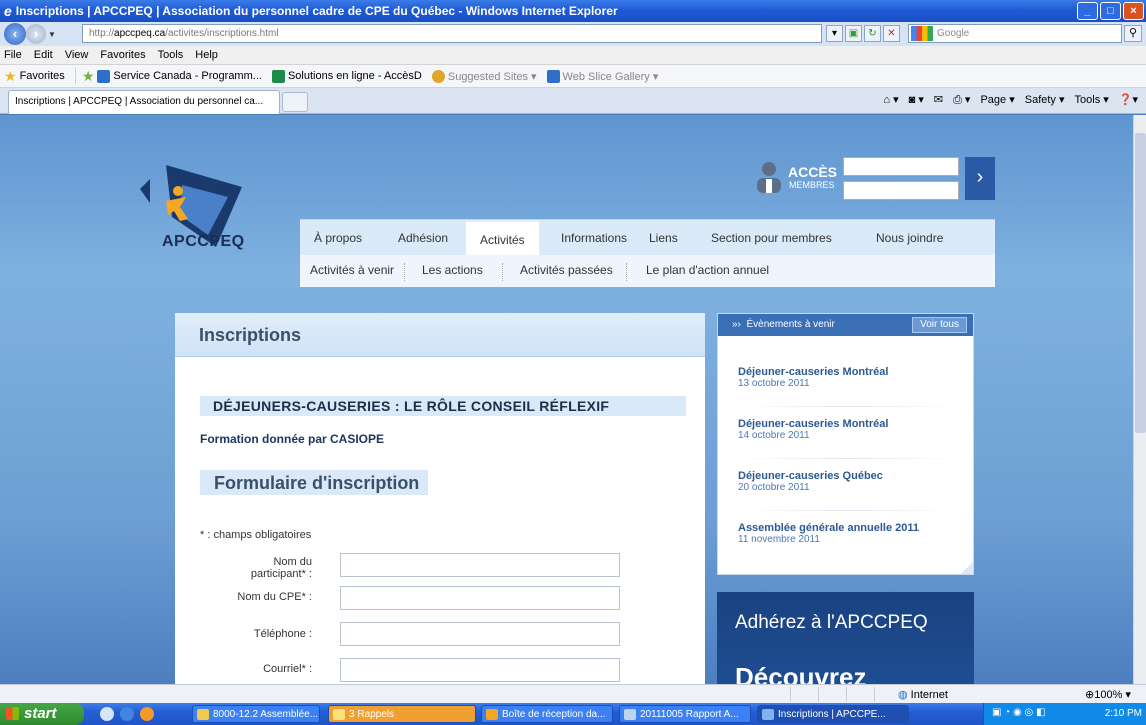 This screenshot has height=725, width=1146. I want to click on menu-tools: Tools, so click(171, 55).